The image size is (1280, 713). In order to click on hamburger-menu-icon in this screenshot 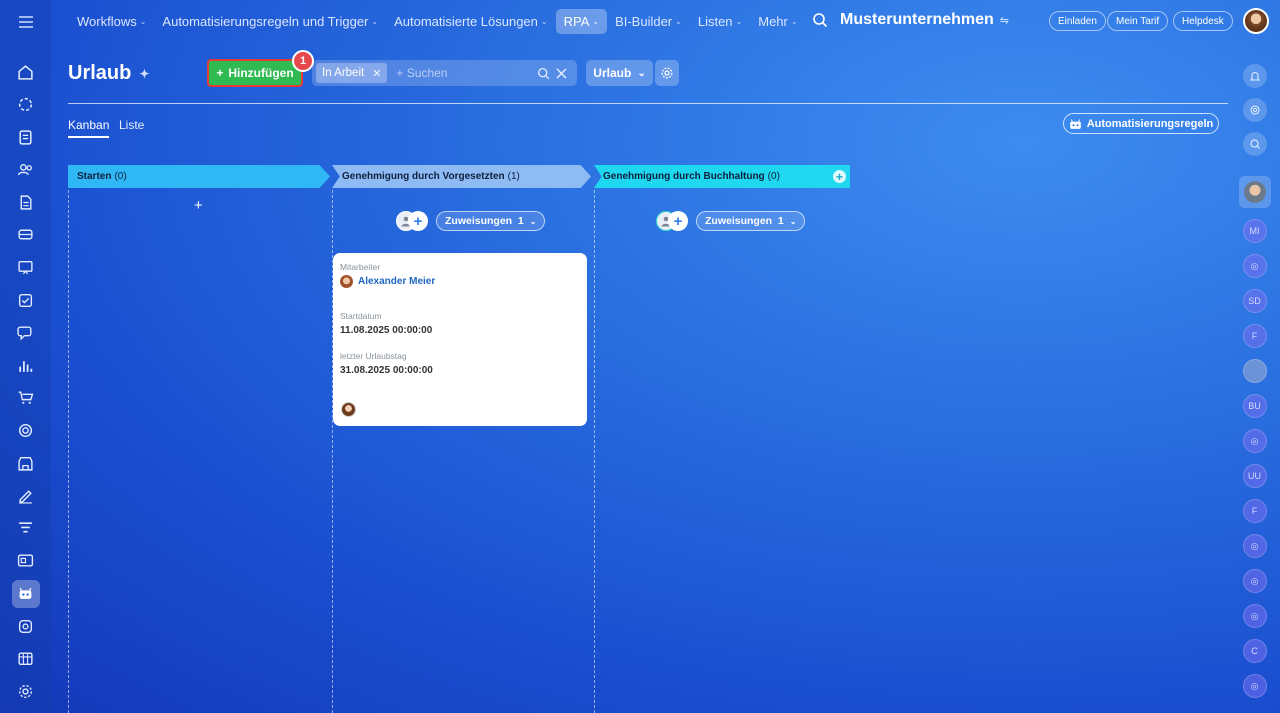, I will do `click(26, 22)`.